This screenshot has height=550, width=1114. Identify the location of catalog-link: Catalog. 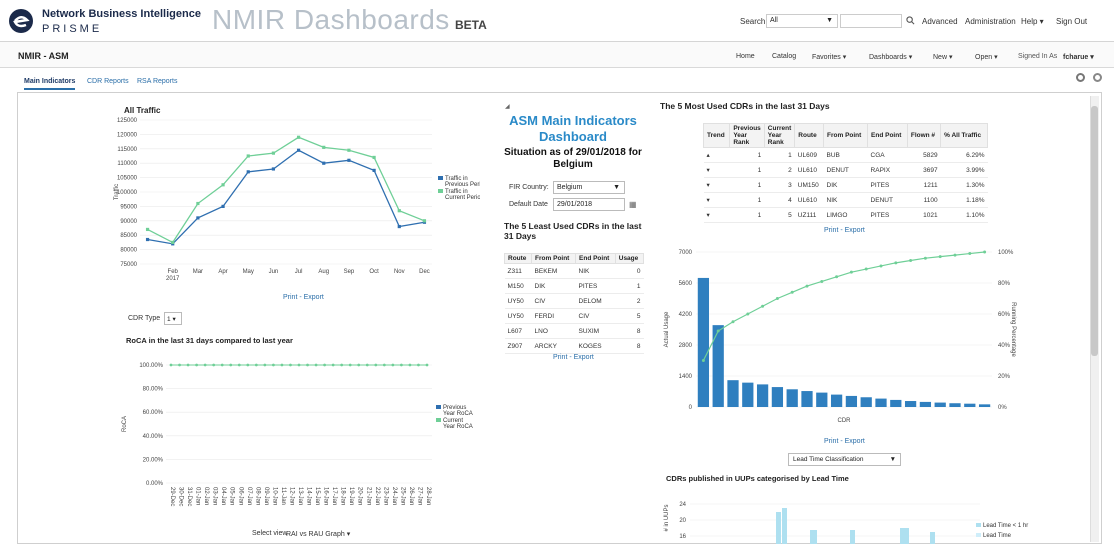
(784, 56).